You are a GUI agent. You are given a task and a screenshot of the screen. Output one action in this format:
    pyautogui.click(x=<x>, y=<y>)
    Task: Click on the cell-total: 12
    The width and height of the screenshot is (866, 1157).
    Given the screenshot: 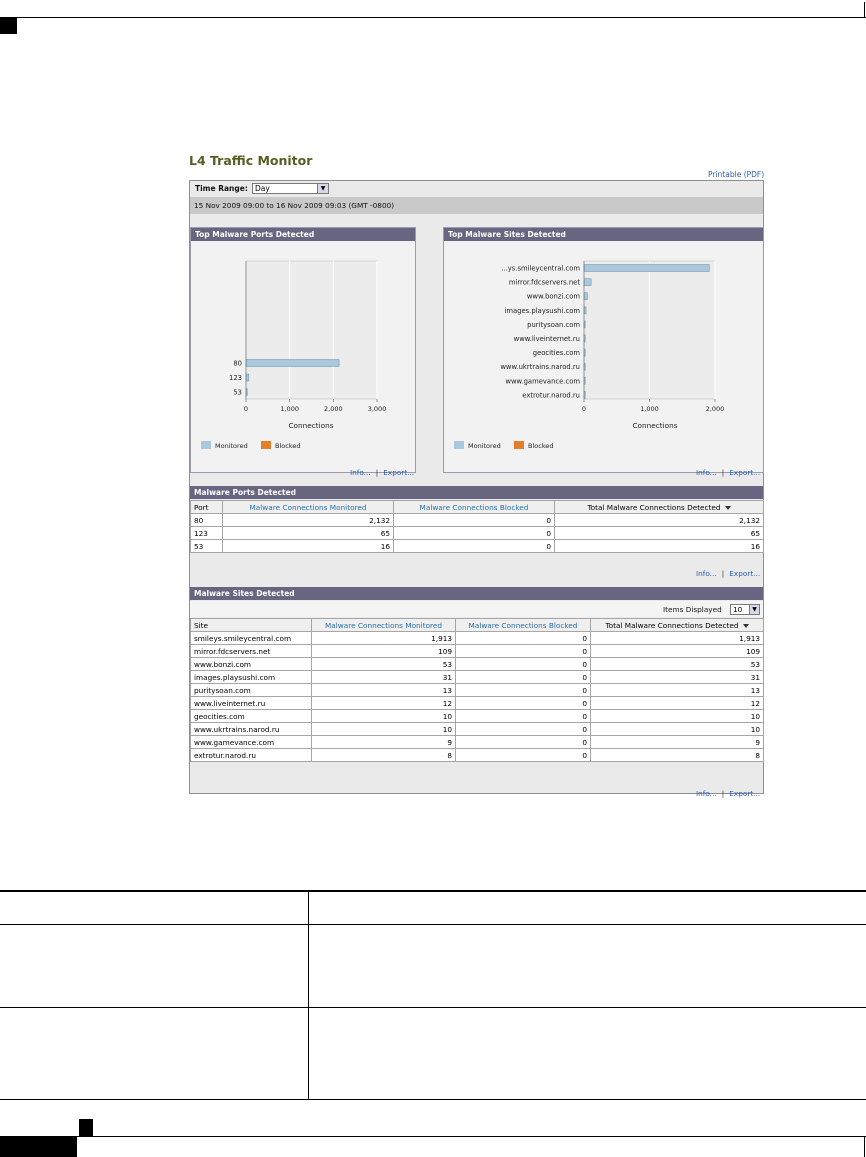 What is the action you would take?
    pyautogui.click(x=677, y=703)
    